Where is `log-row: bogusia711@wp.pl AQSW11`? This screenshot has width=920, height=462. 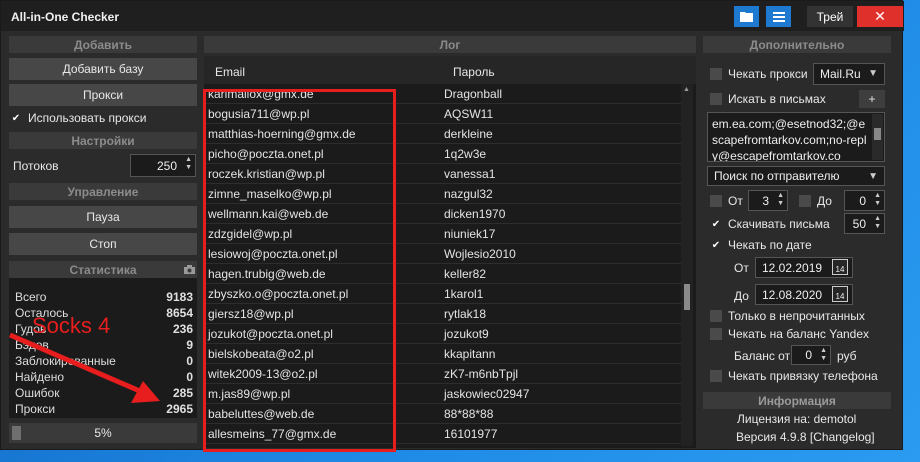 log-row: bogusia711@wp.pl AQSW11 is located at coordinates (444, 114).